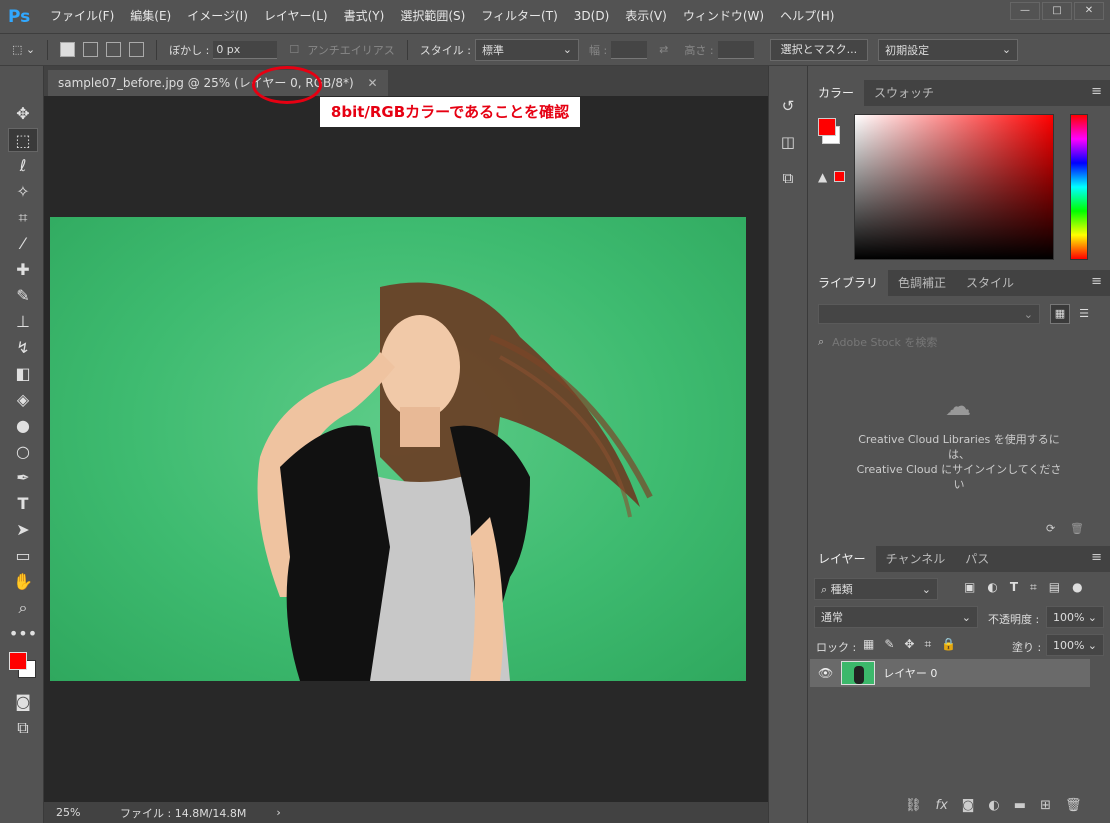 The width and height of the screenshot is (1110, 823). What do you see at coordinates (23, 530) in the screenshot?
I see `path-select-icon: ➤` at bounding box center [23, 530].